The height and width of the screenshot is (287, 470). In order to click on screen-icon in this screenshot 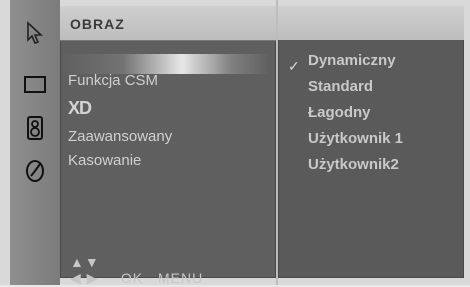, I will do `click(35, 85)`.